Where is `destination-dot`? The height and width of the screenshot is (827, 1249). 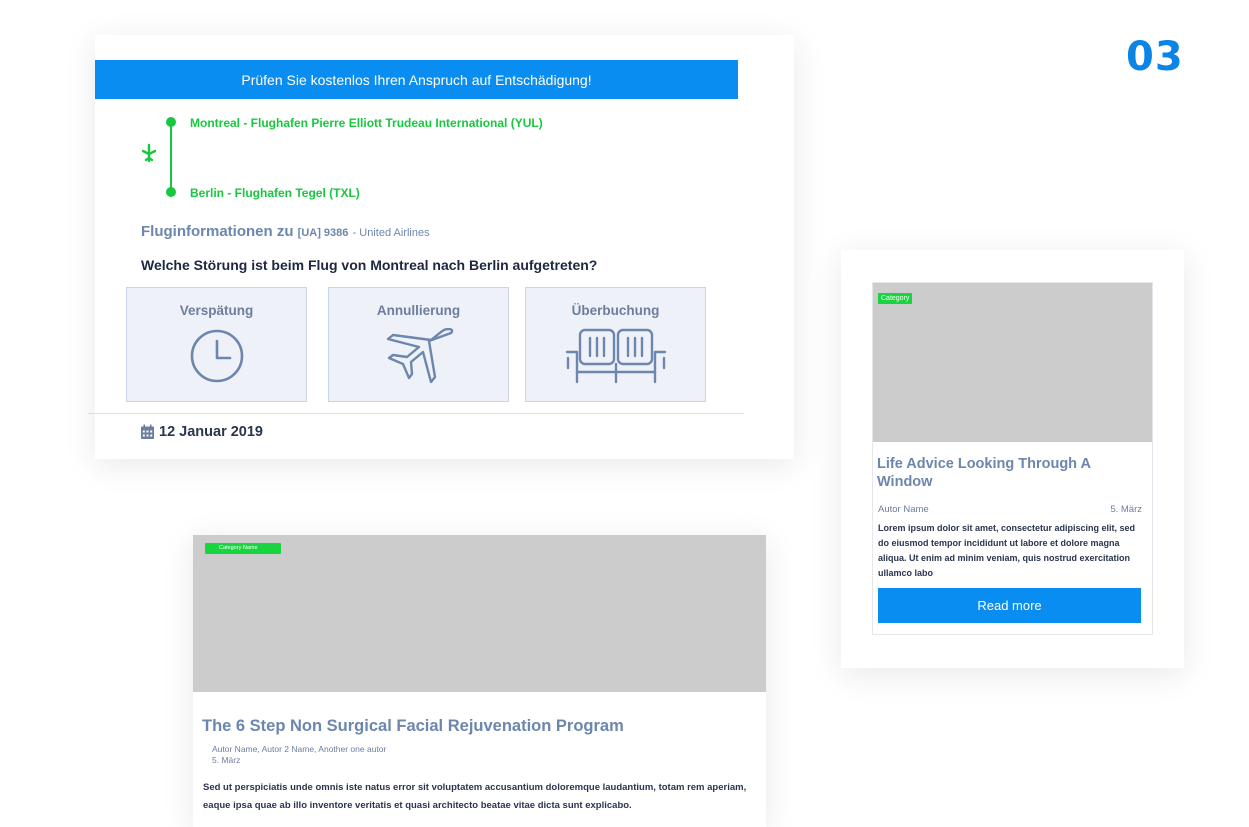 destination-dot is located at coordinates (171, 192).